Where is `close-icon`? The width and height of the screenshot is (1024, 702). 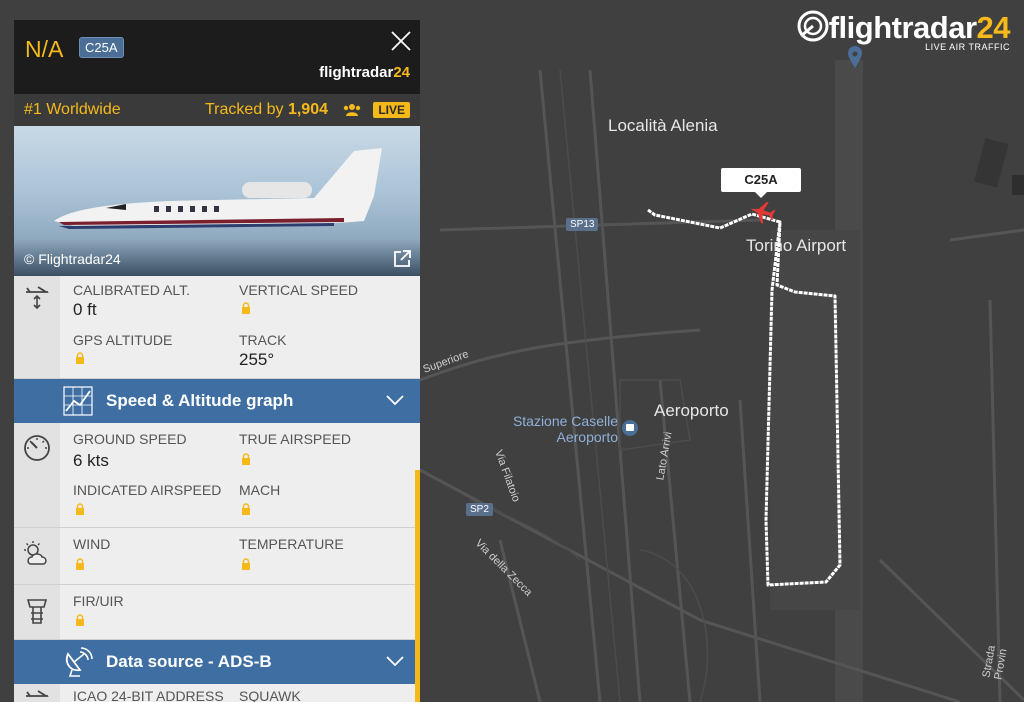
close-icon is located at coordinates (401, 41).